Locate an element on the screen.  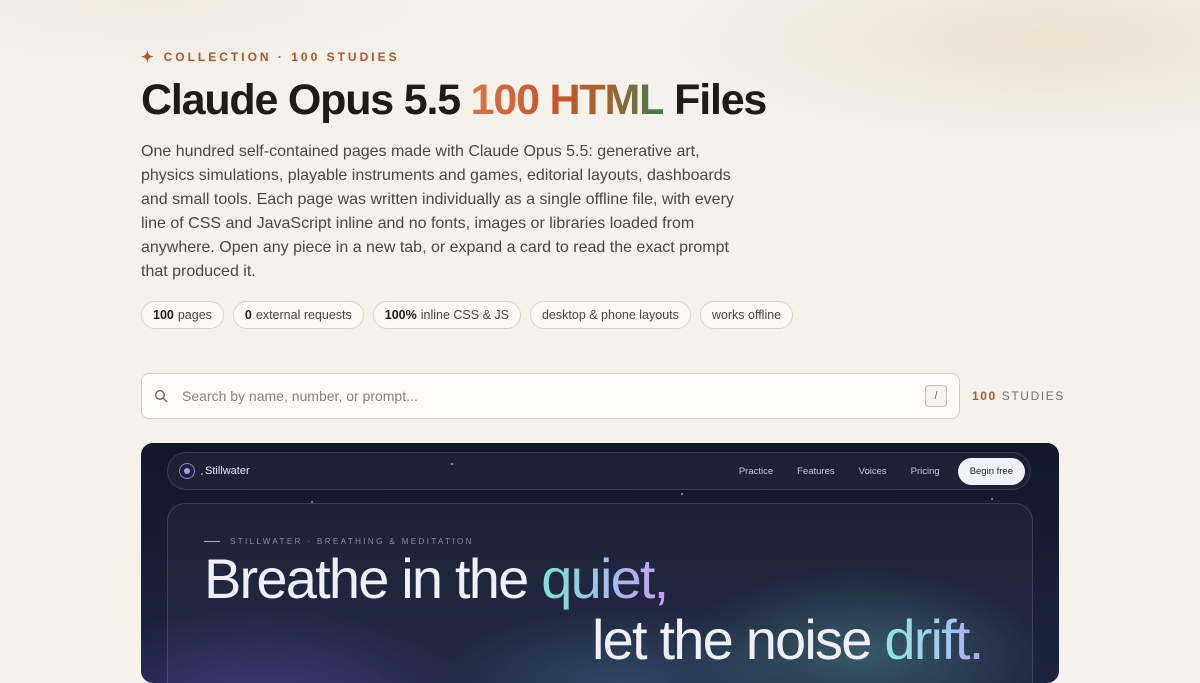
count-number: 100 is located at coordinates (984, 396).